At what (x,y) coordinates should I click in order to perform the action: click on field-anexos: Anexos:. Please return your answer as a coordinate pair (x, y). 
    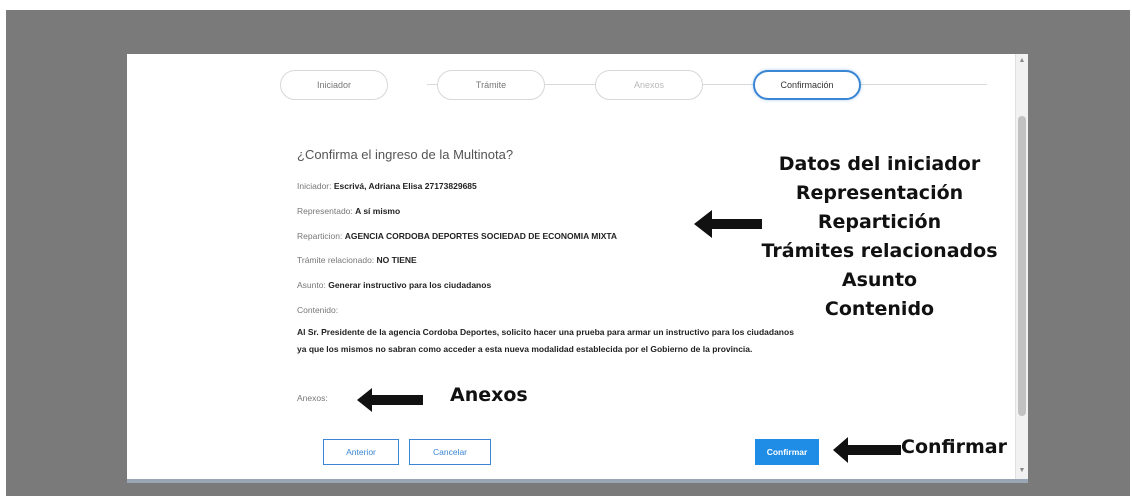
    Looking at the image, I should click on (312, 398).